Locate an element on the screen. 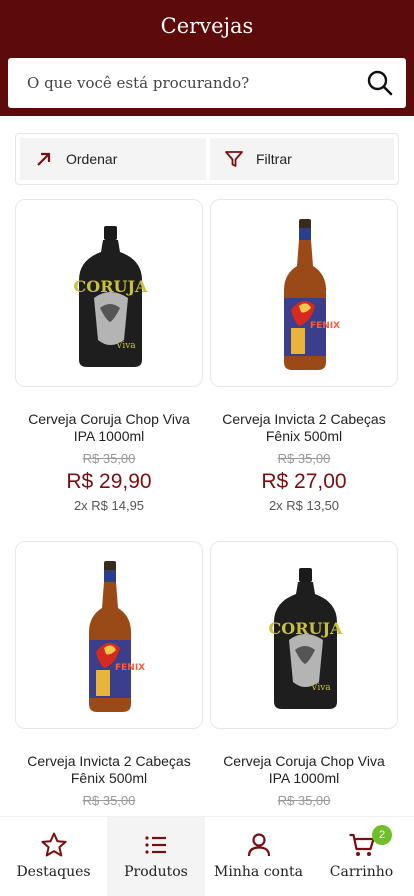 This screenshot has height=896, width=414. arrow-up-right-icon is located at coordinates (44, 159).